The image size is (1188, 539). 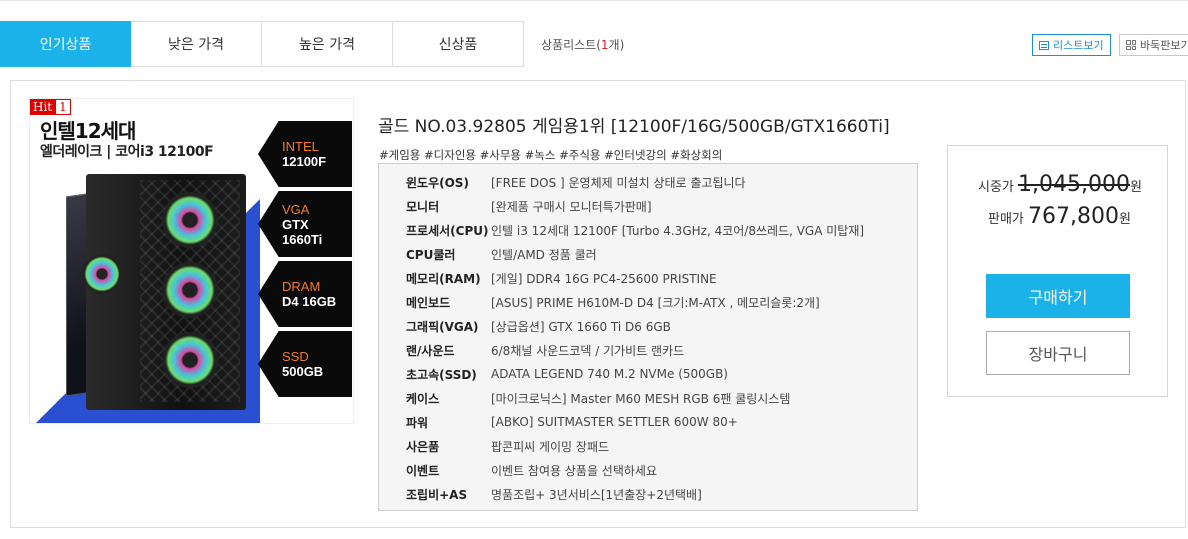 I want to click on spec-label: 초고속(SSD), so click(x=441, y=374).